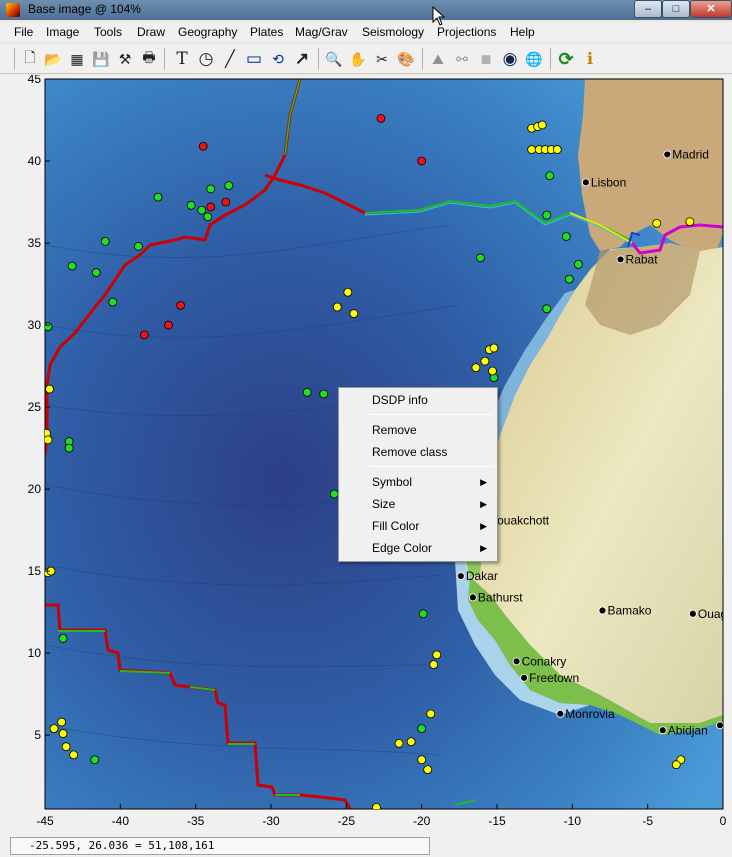 This screenshot has width=732, height=857. Describe the element at coordinates (358, 59) in the screenshot. I see `pan-hand-icon: ✋` at that location.